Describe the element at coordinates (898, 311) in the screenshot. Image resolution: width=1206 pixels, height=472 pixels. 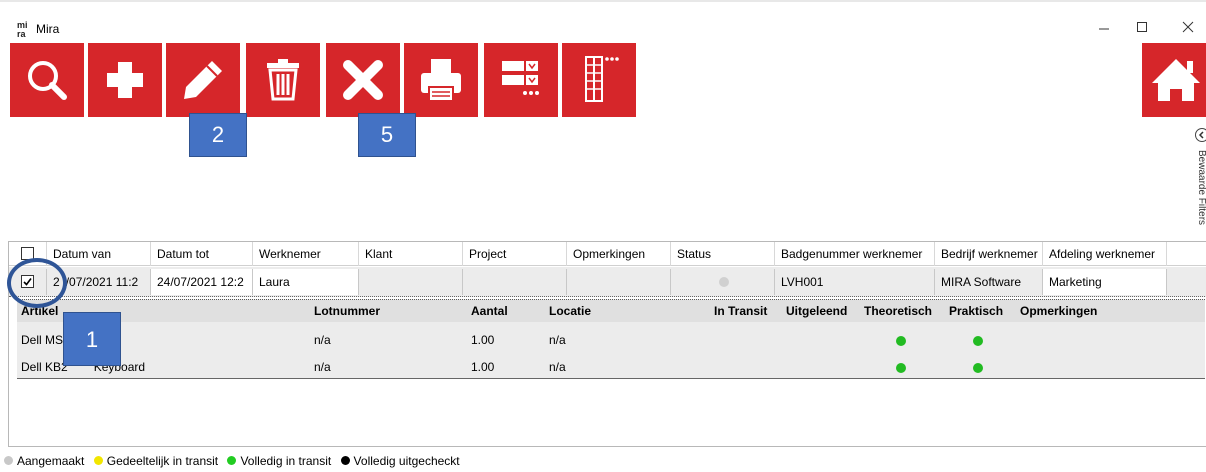
I see `detail-header-theoretisch: Theoretisch` at that location.